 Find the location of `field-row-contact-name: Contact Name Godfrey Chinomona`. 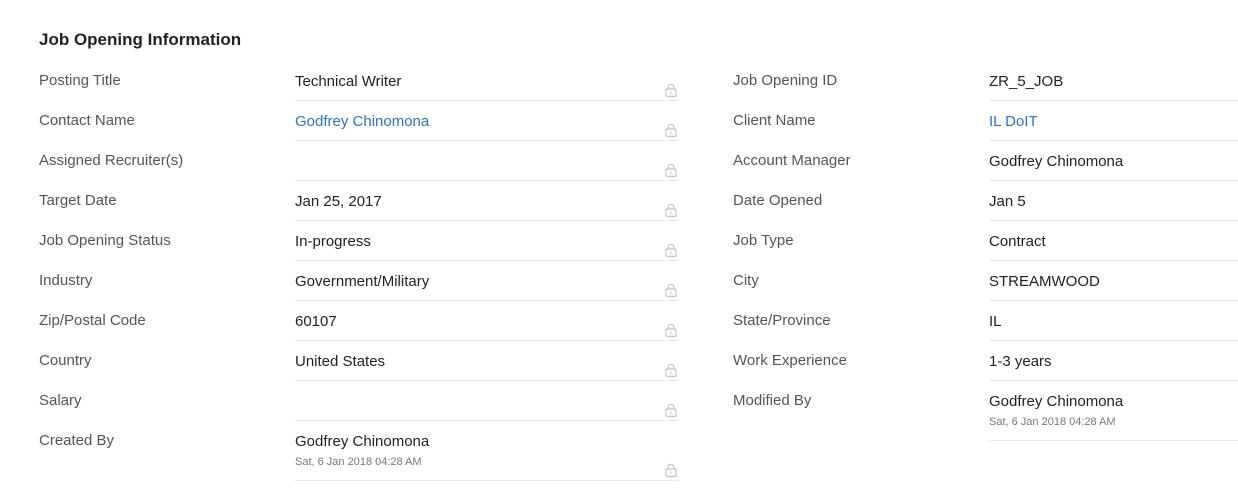

field-row-contact-name: Contact Name Godfrey Chinomona is located at coordinates (359, 121).